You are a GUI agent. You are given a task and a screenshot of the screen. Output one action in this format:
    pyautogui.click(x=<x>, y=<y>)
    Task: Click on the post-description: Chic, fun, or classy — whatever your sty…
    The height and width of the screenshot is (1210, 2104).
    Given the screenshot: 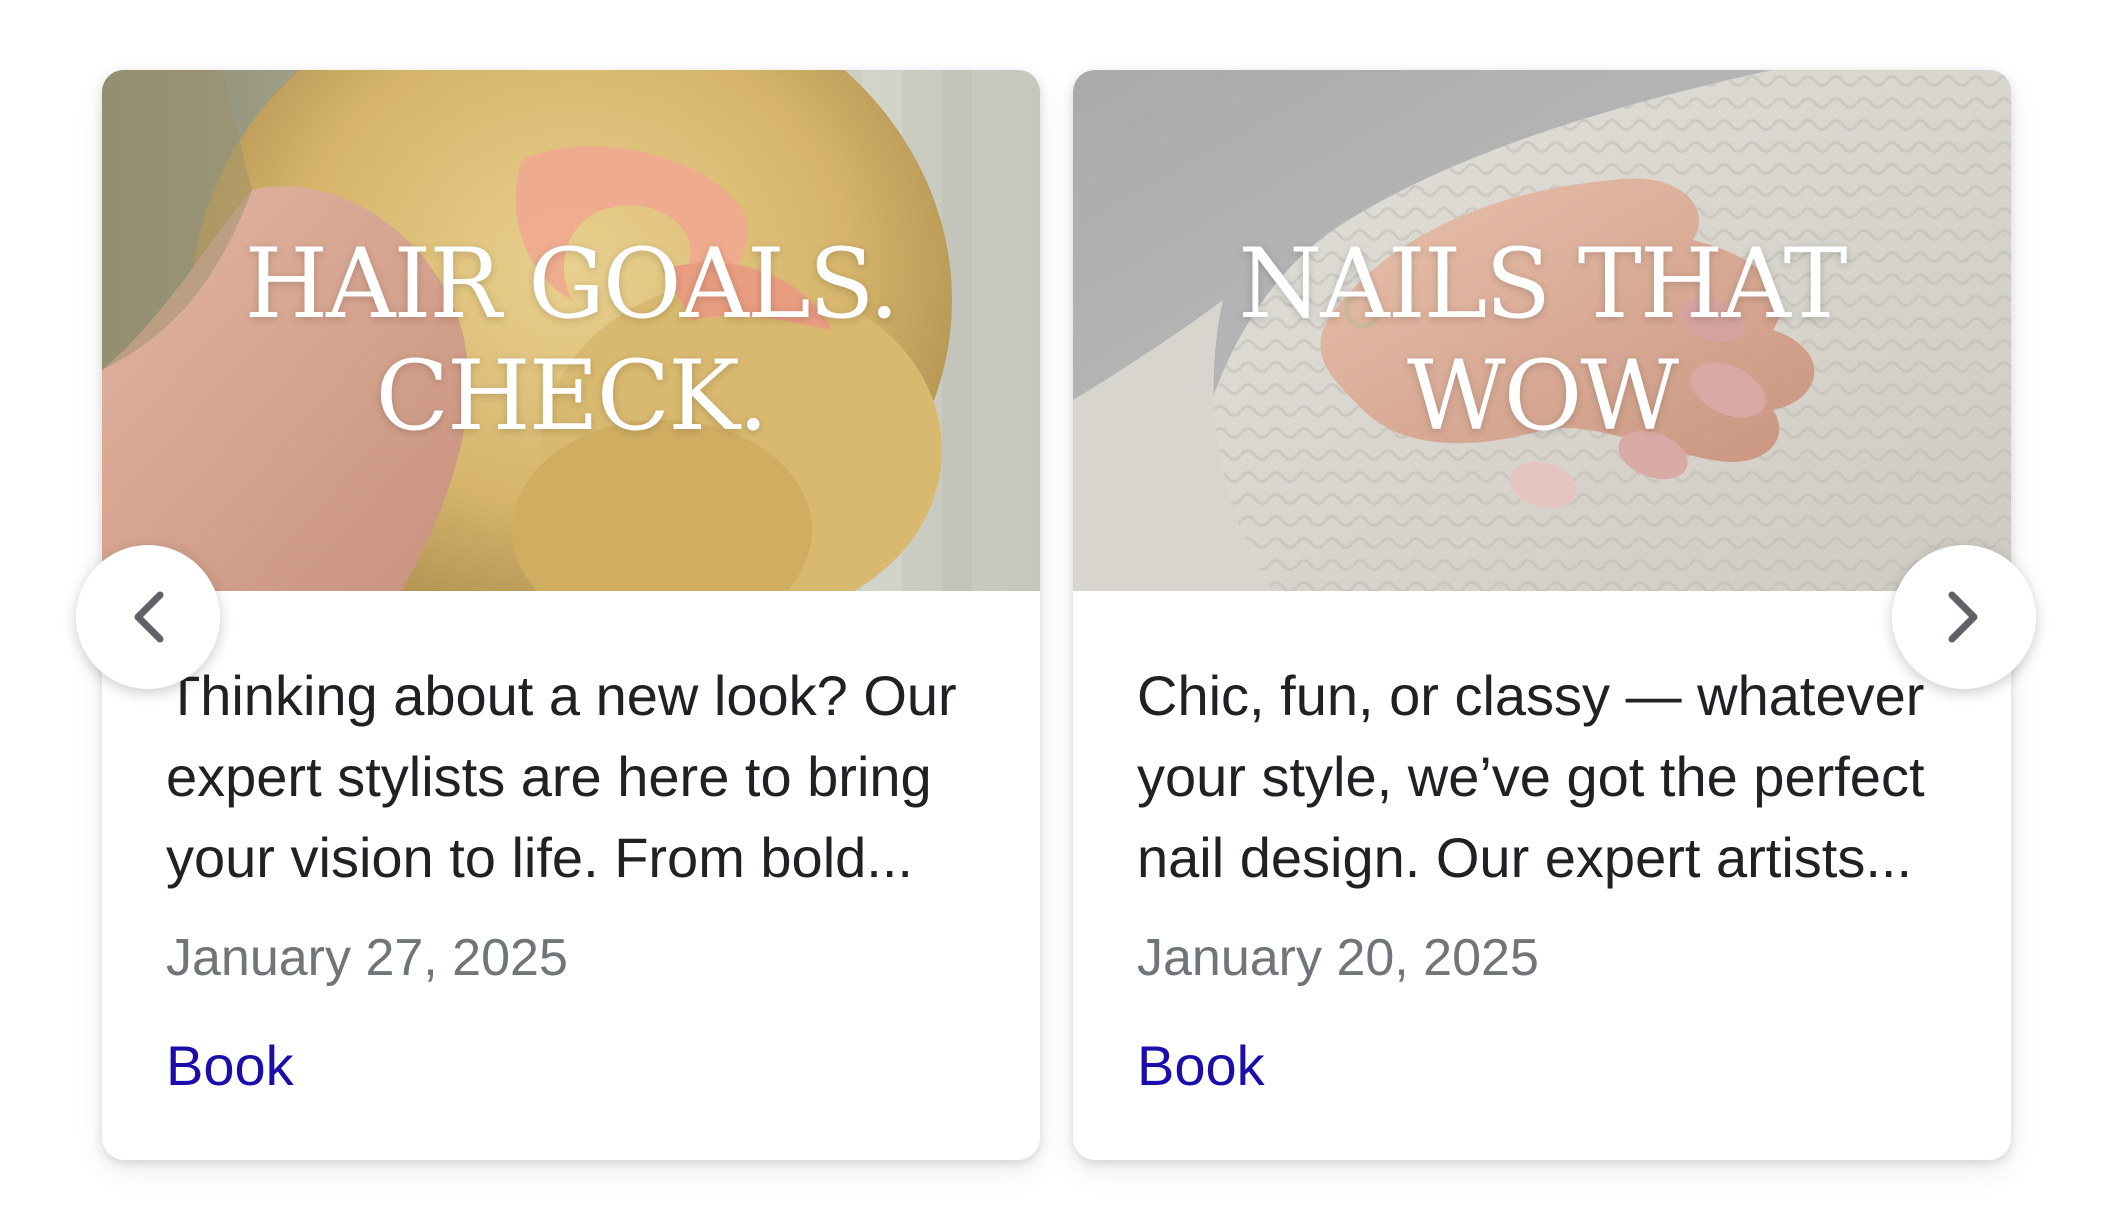 What is the action you would take?
    pyautogui.click(x=1531, y=776)
    